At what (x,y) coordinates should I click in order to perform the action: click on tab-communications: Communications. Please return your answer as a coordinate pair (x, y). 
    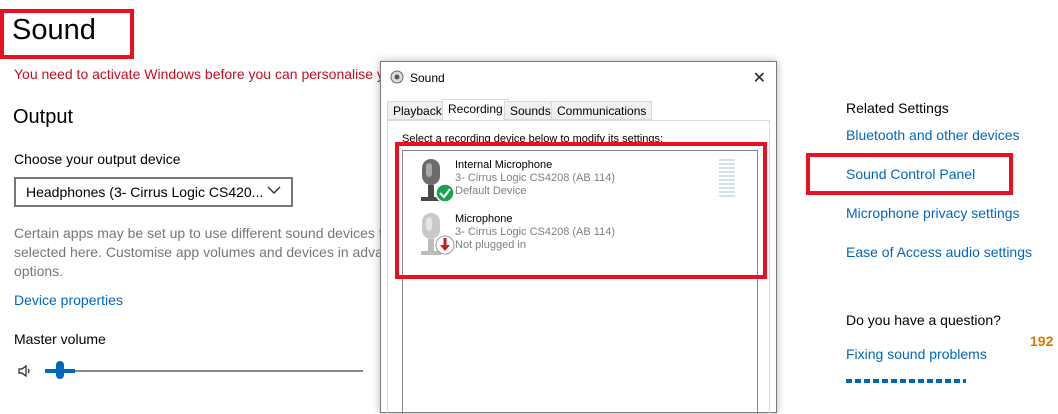
    Looking at the image, I should click on (602, 110).